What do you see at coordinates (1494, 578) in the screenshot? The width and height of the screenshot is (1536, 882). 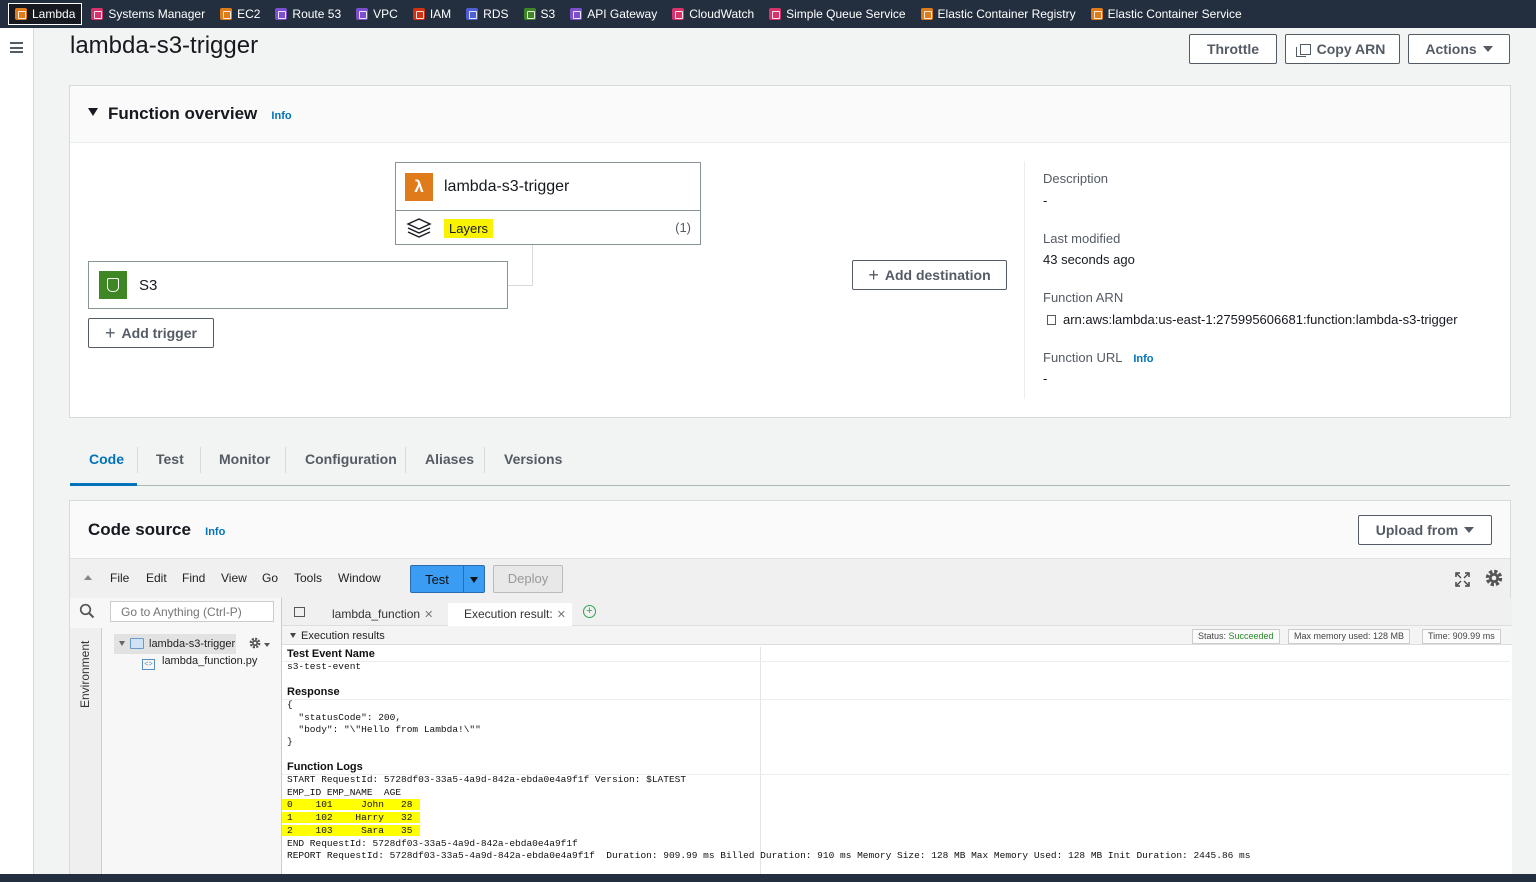 I see `settings-gear-icon` at bounding box center [1494, 578].